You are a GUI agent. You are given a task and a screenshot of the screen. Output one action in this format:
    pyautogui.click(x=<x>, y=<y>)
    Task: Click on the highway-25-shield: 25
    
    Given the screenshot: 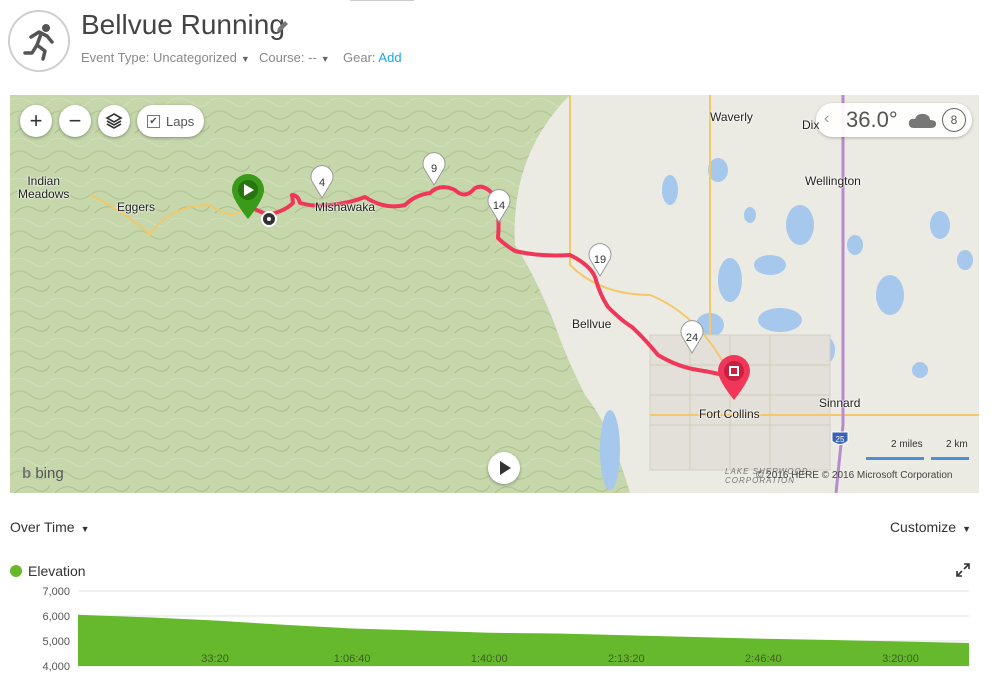 What is the action you would take?
    pyautogui.click(x=840, y=438)
    